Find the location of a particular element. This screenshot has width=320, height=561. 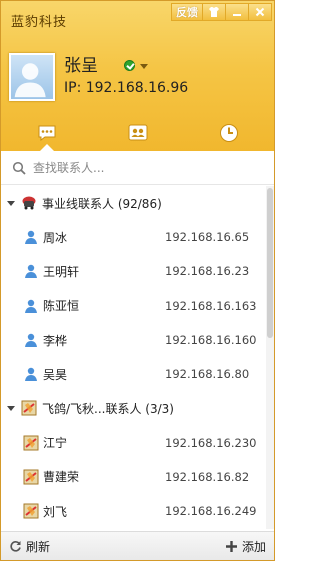

contact-item: 江宁 192.168.16.230 is located at coordinates (137, 442).